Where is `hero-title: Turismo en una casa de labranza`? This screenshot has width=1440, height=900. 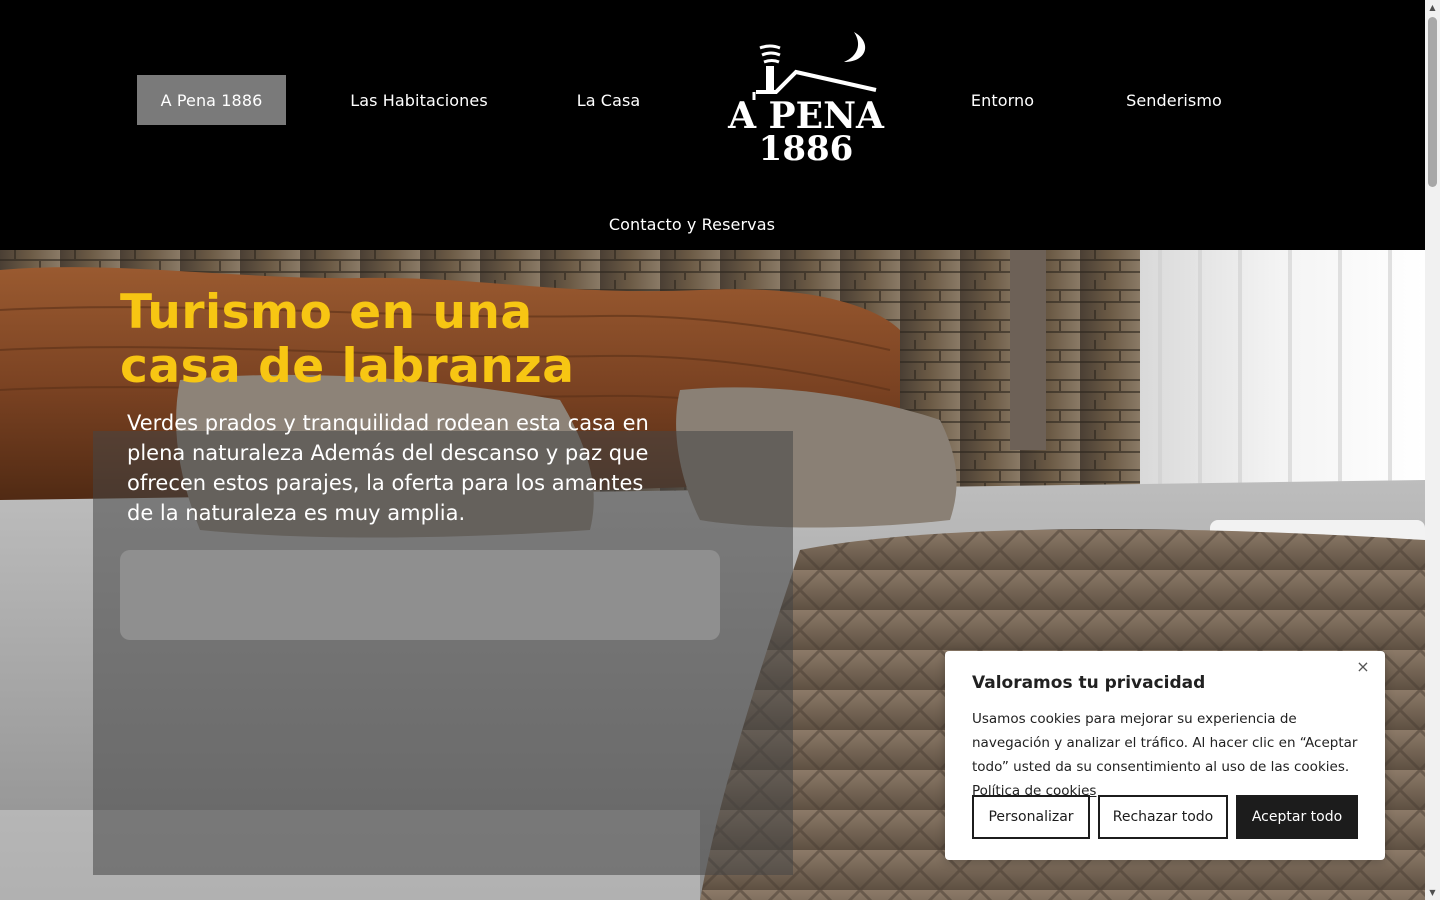 hero-title: Turismo en una casa de labranza is located at coordinates (400, 340).